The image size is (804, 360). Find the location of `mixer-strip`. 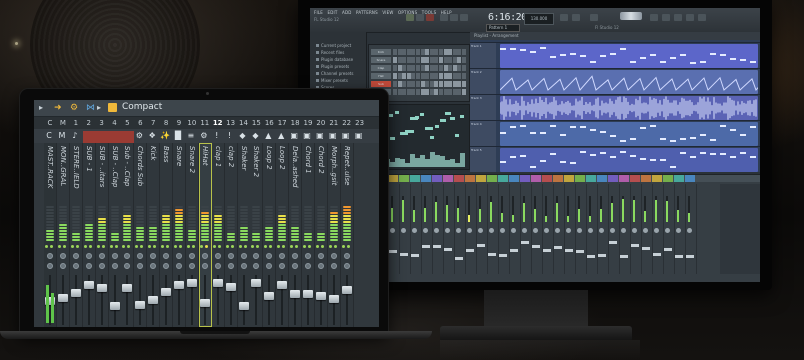

mixer-strip is located at coordinates (691, 229).